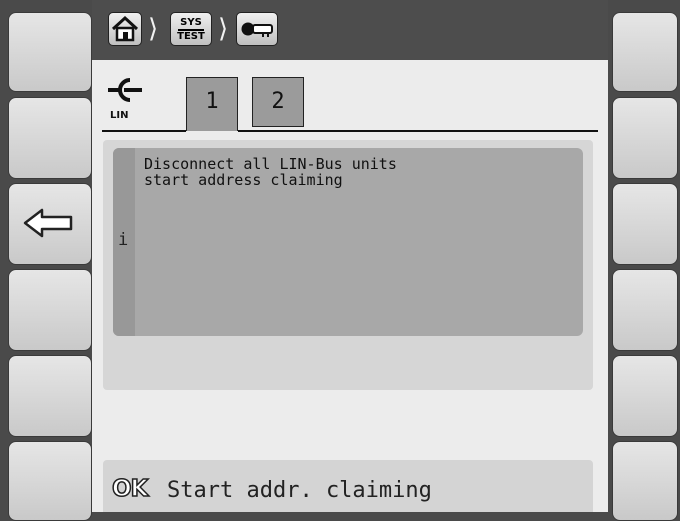 The image size is (680, 521). Describe the element at coordinates (418, 131) in the screenshot. I see `tab-underline-right` at that location.